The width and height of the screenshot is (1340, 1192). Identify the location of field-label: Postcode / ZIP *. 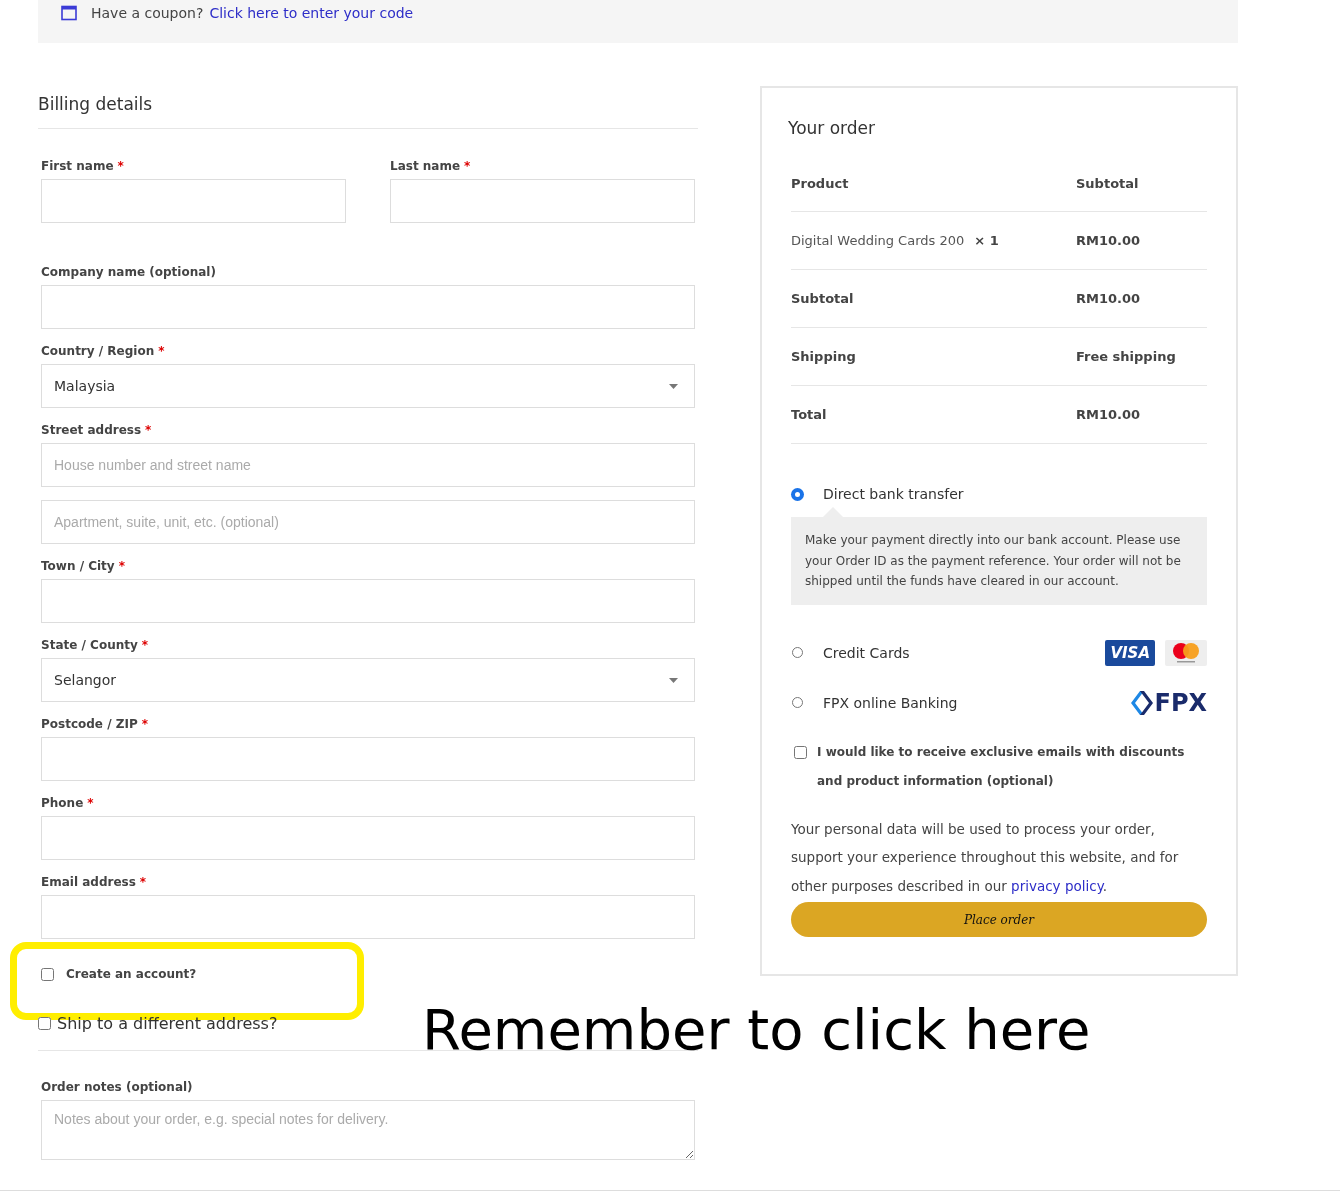
(95, 724).